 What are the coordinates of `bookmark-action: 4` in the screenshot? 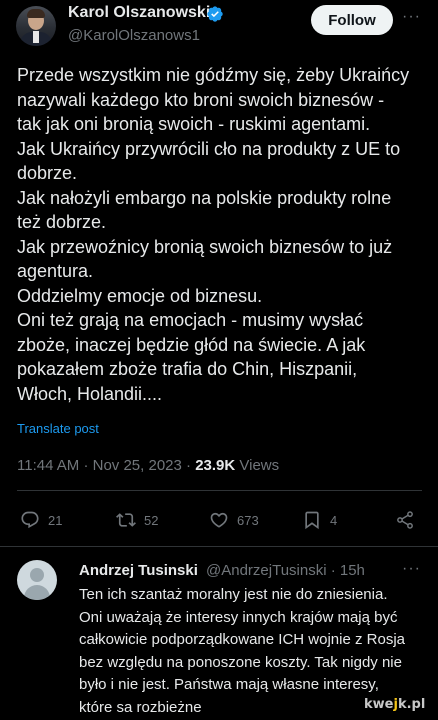 It's located at (319, 520).